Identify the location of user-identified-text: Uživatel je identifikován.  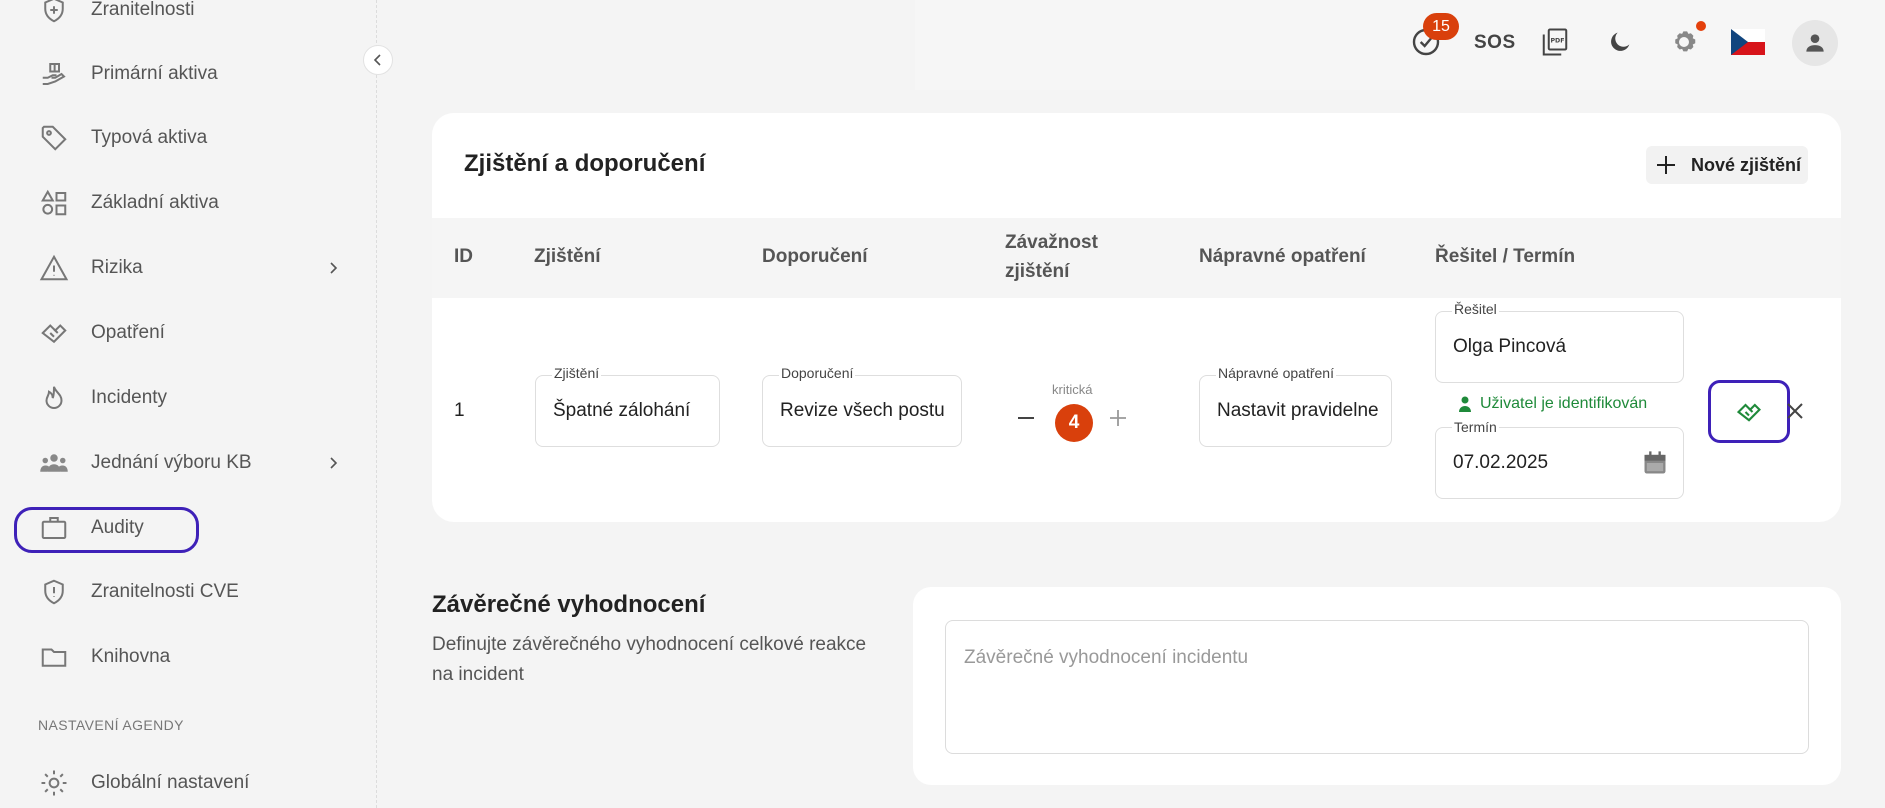
(1564, 403).